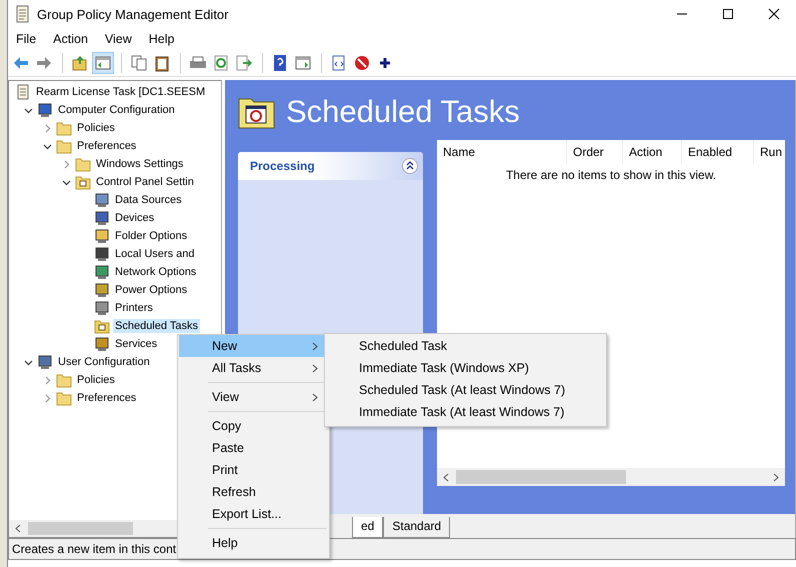 The height and width of the screenshot is (567, 796). I want to click on maximize-icon, so click(728, 14).